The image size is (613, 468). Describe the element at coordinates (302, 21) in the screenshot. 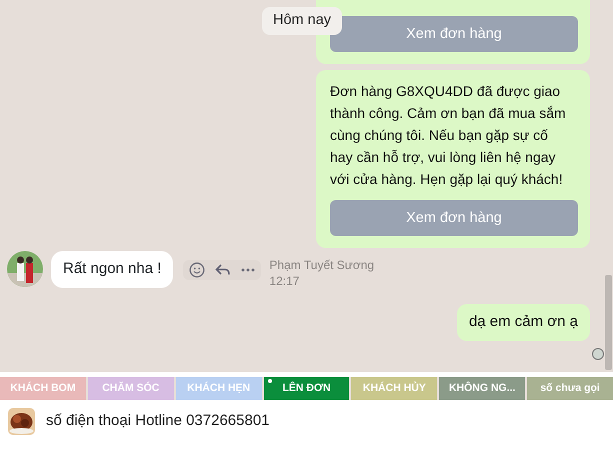

I see `date-divider: Hôm nay` at that location.